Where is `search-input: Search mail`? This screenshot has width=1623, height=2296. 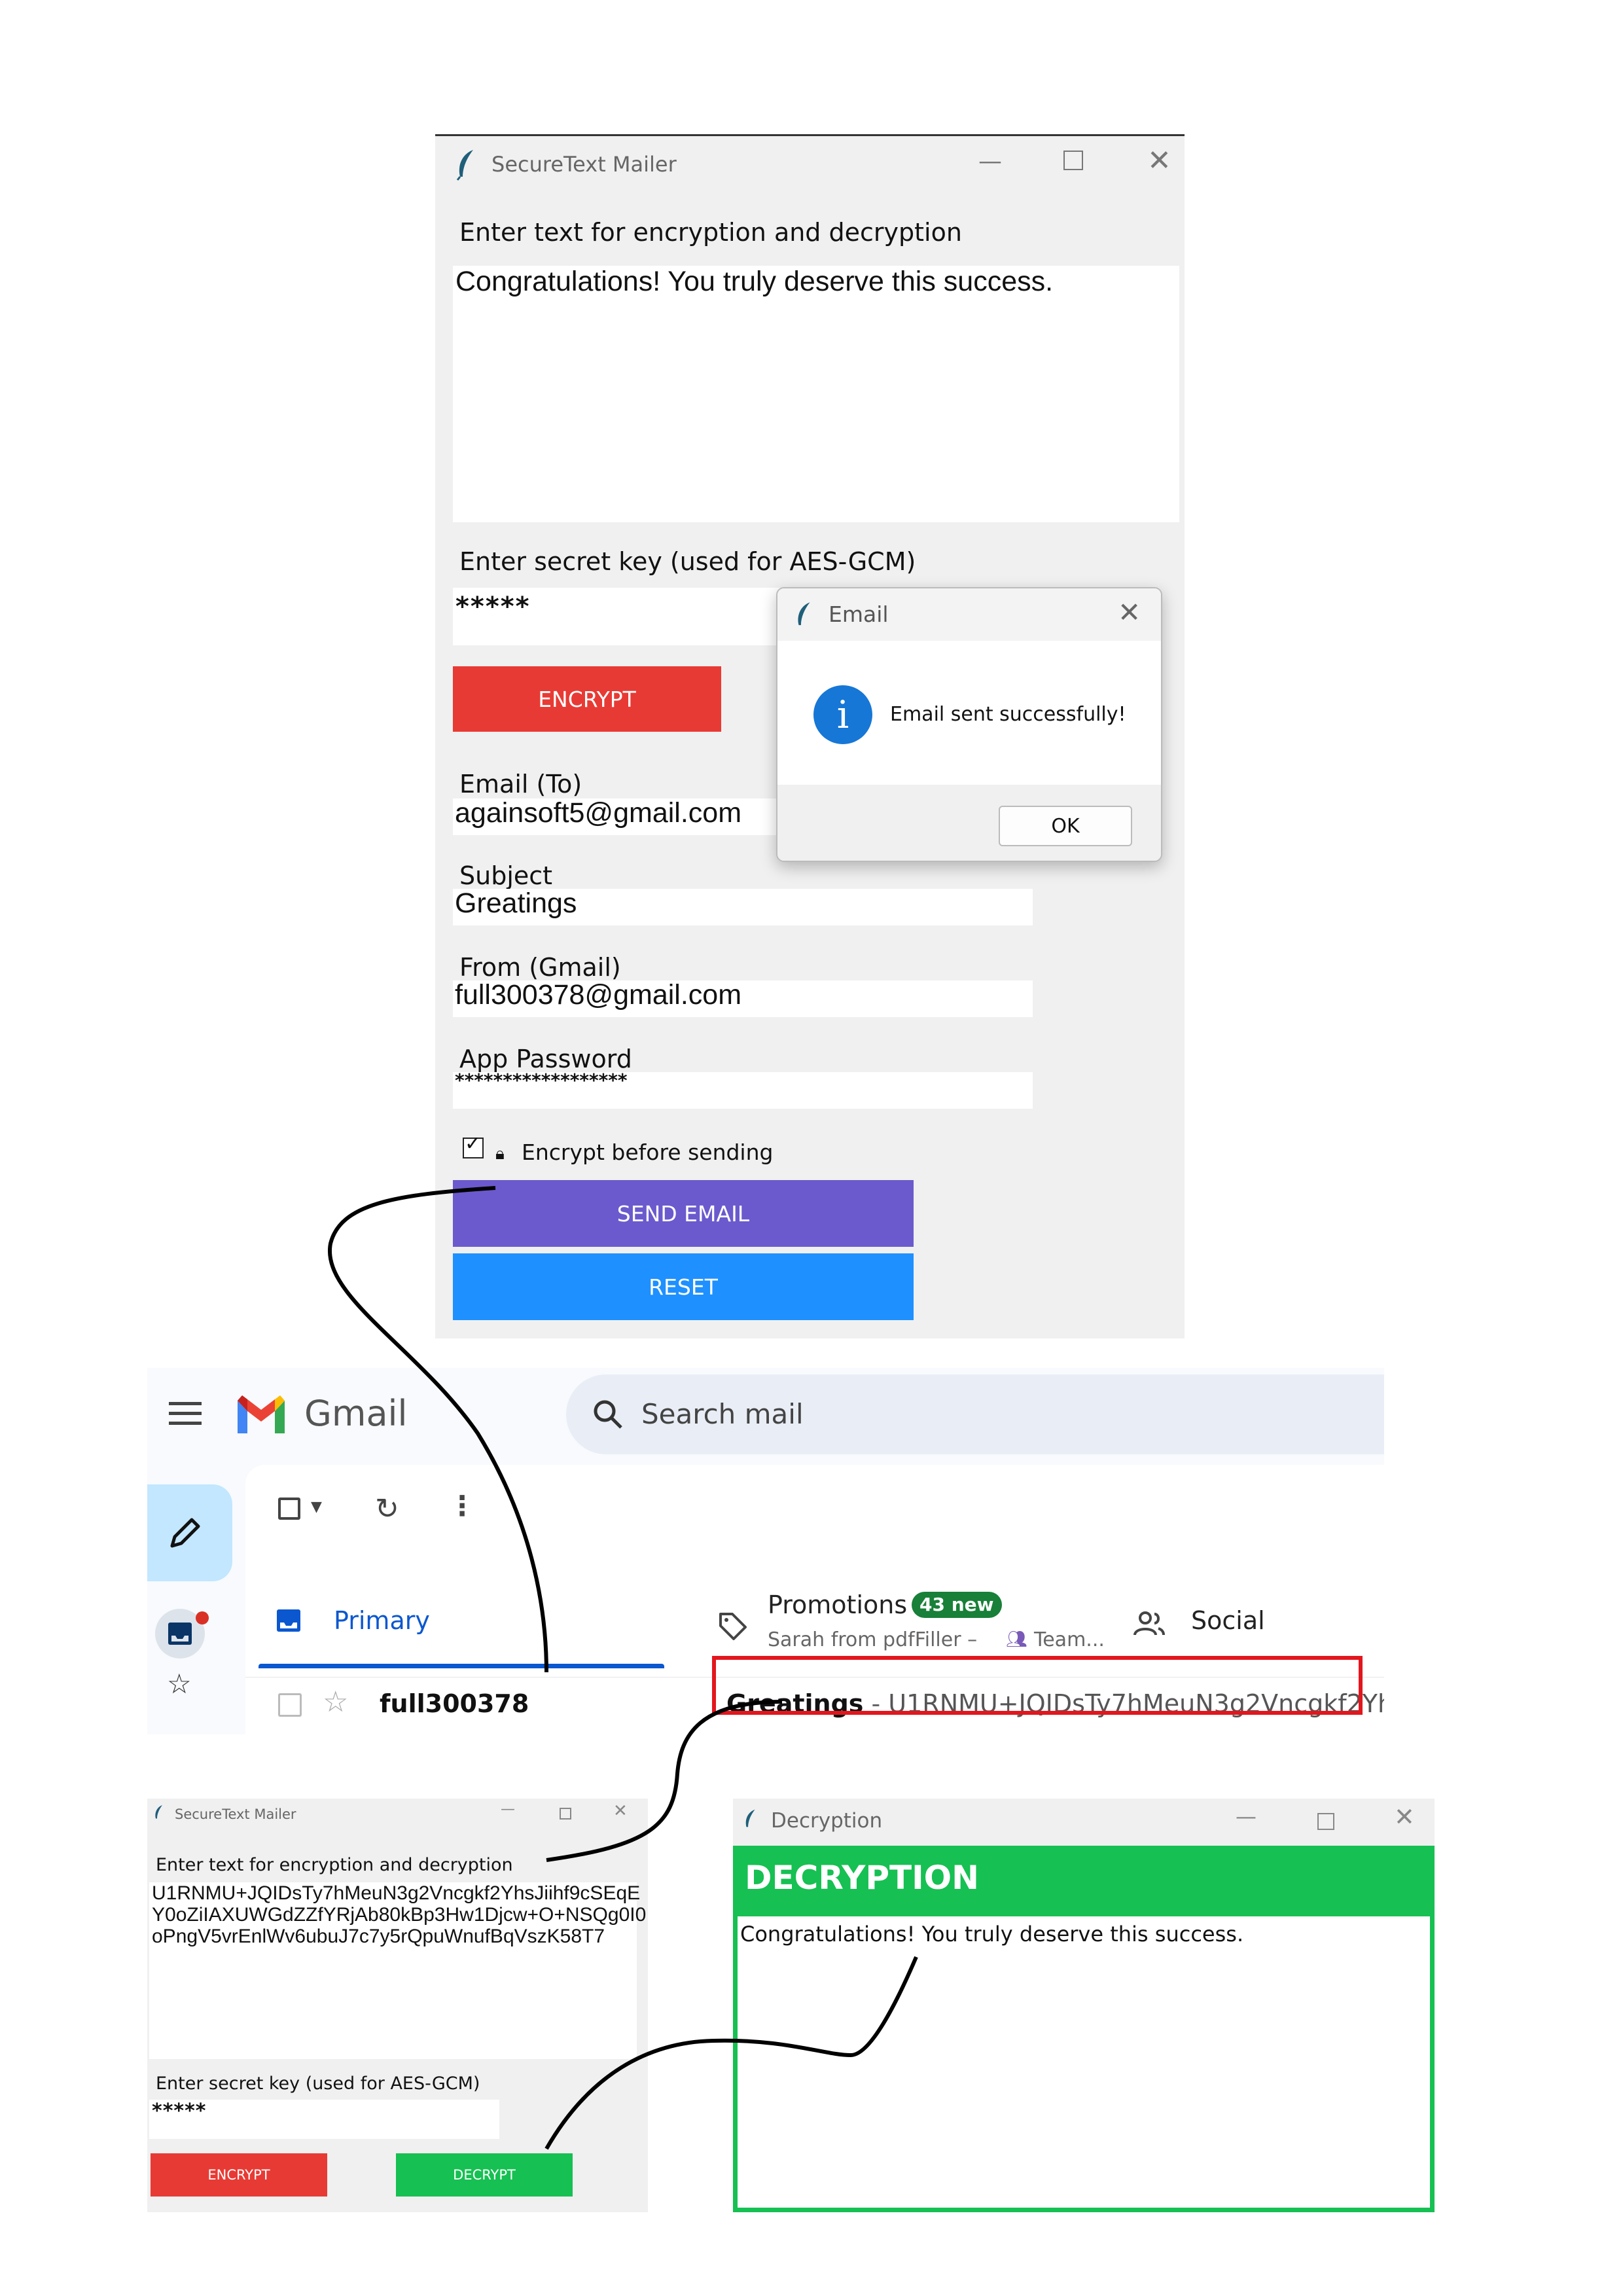
search-input: Search mail is located at coordinates (722, 1414).